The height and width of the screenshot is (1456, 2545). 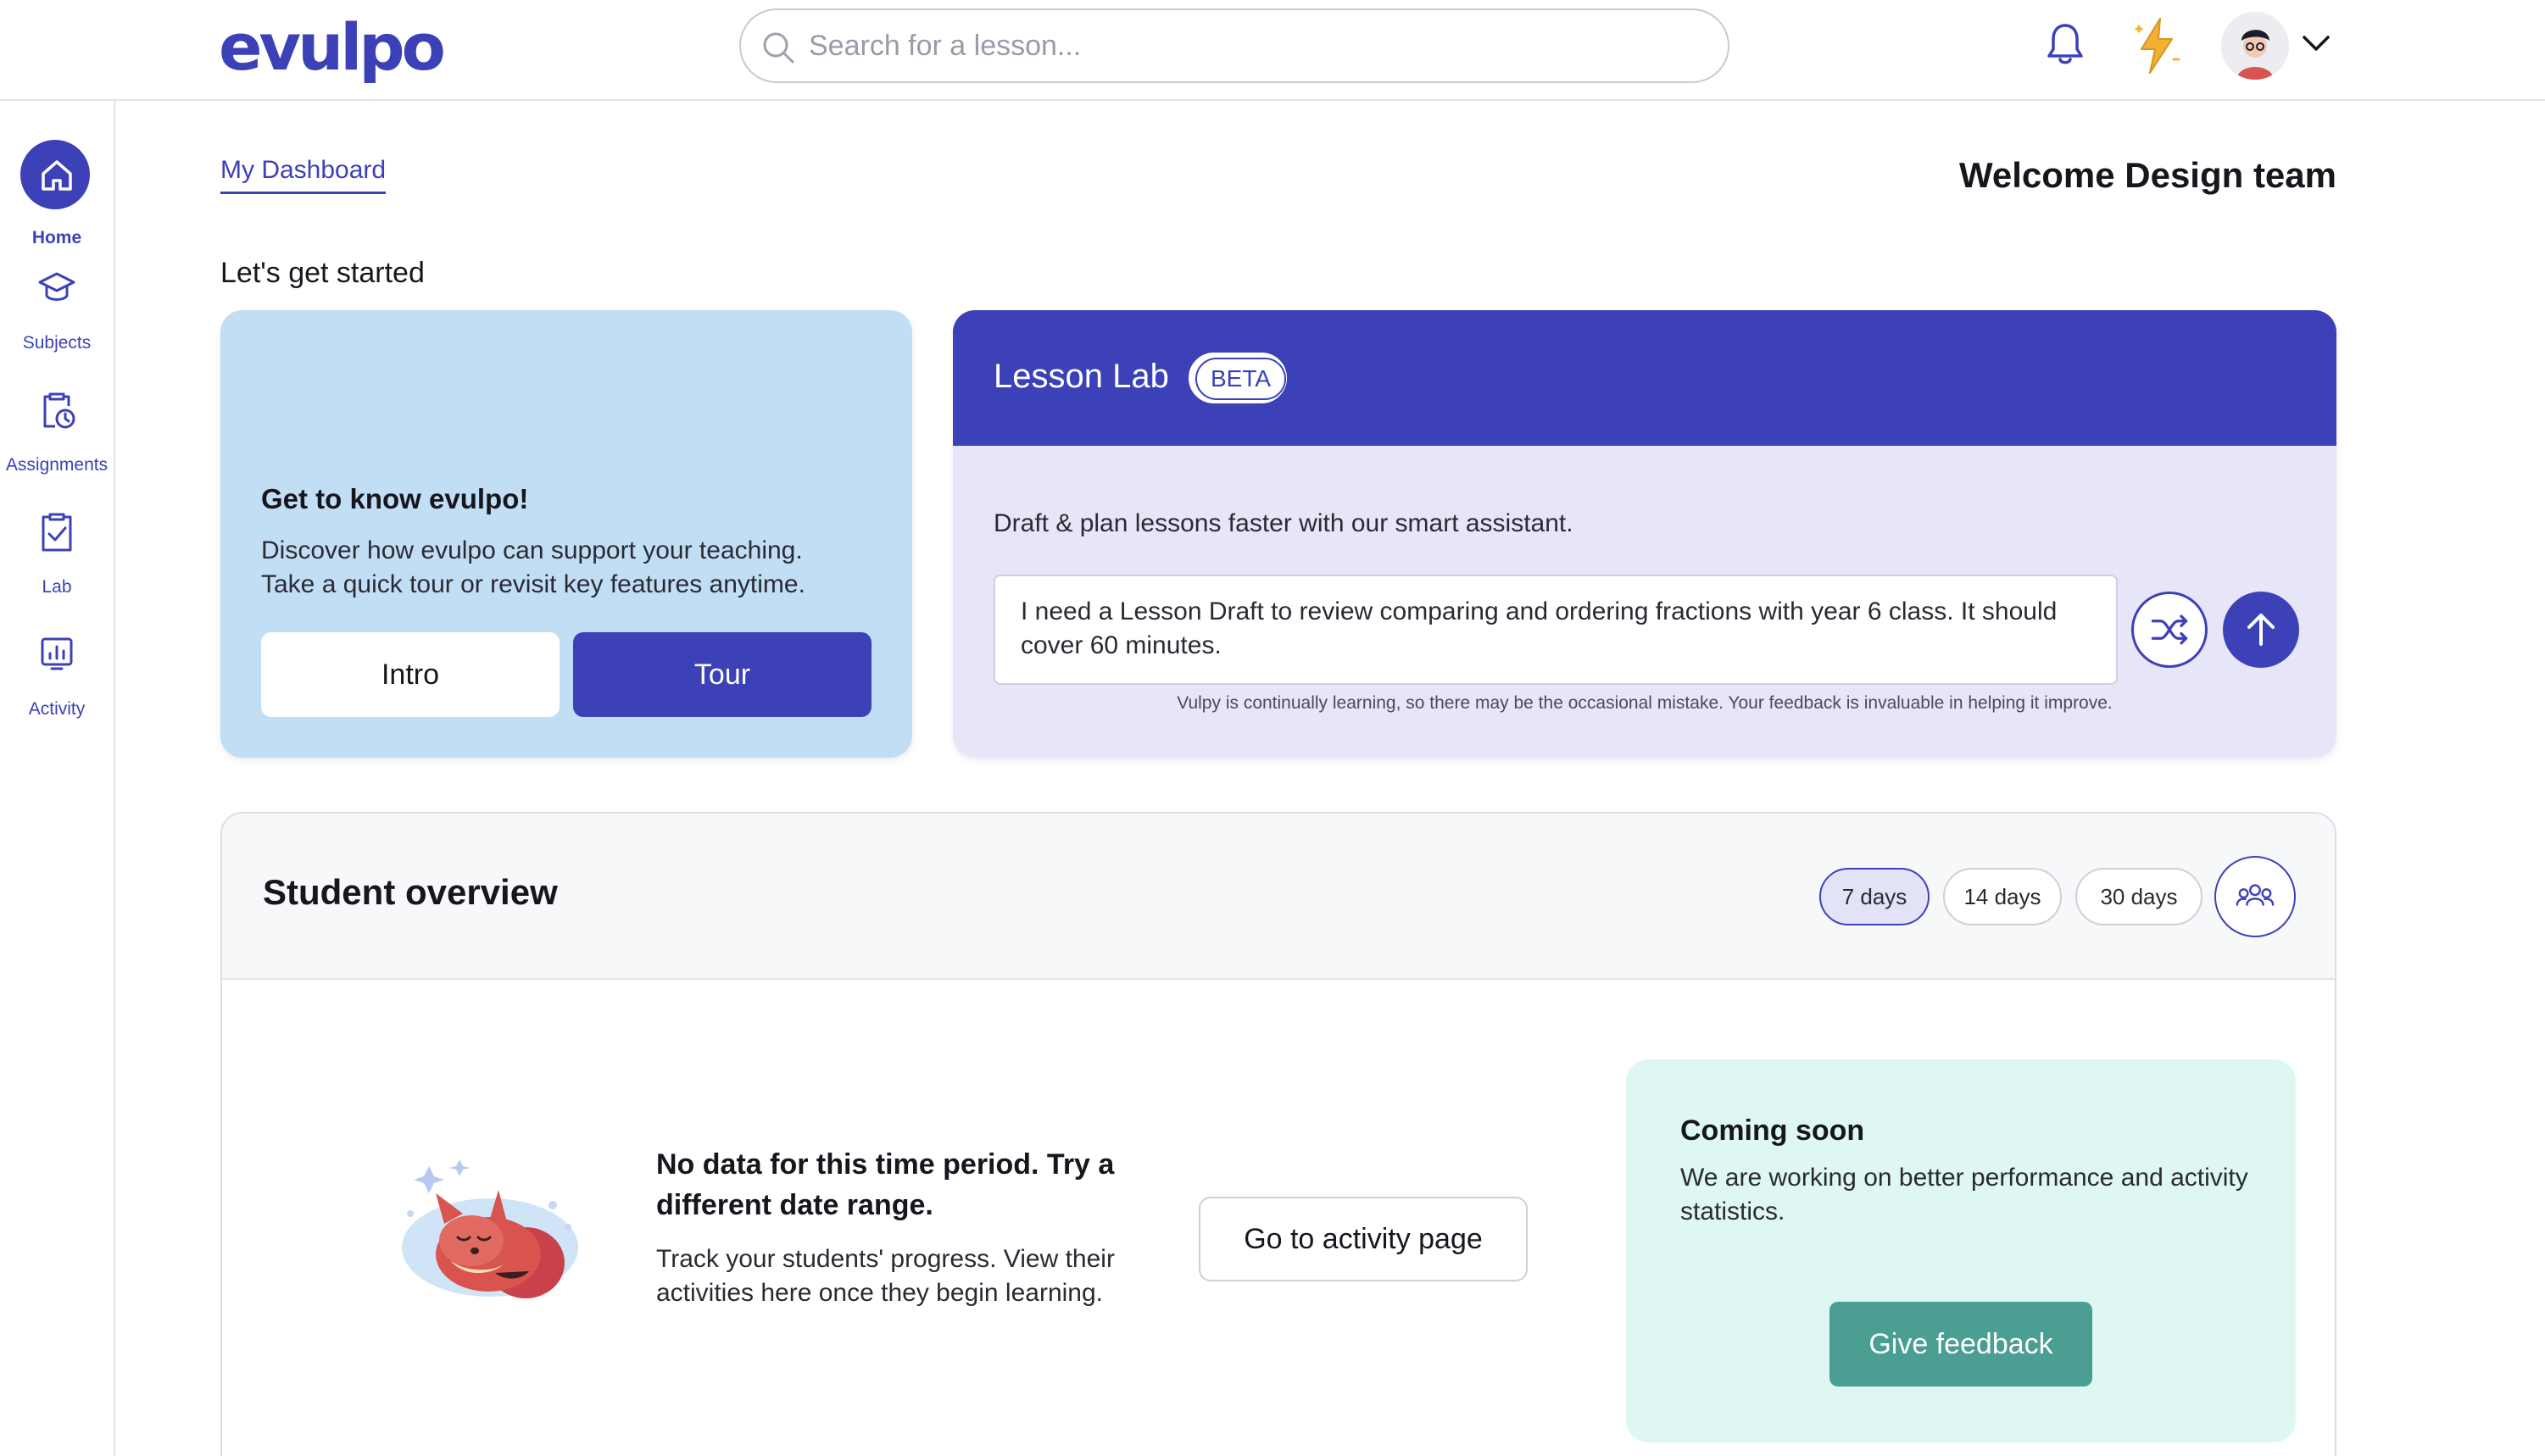 I want to click on go-to-activity-button: Go to activity page, so click(x=1363, y=1239).